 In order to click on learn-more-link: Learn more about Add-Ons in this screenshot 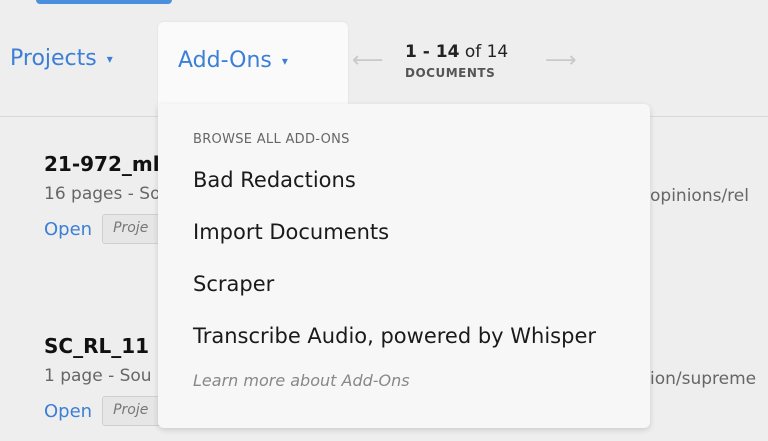, I will do `click(404, 380)`.